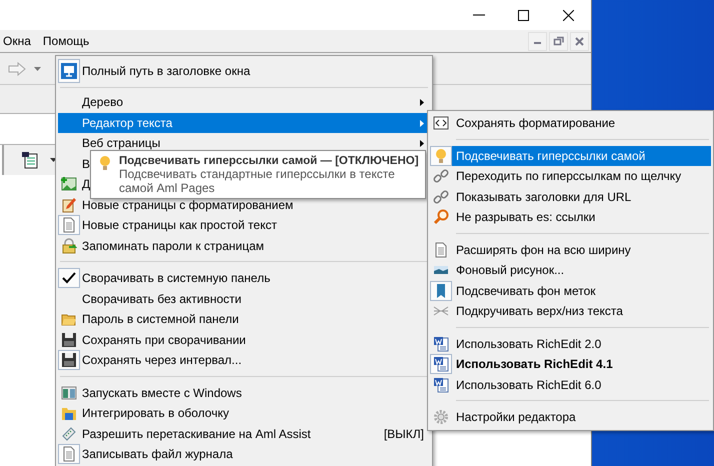 The width and height of the screenshot is (714, 466). Describe the element at coordinates (257, 181) in the screenshot. I see `tooltip-text: Подсвечивать стандартные гиперссылки в тексте самой Aml Pages` at that location.